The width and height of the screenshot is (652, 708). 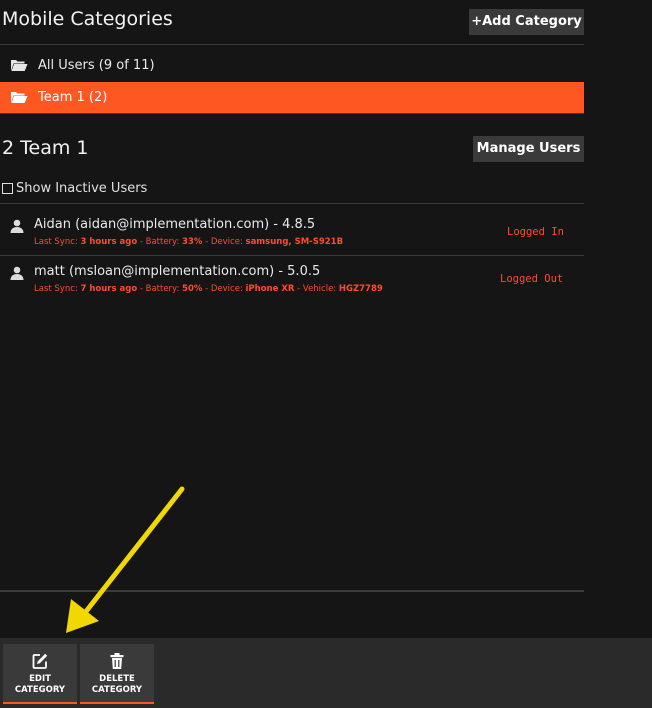 What do you see at coordinates (535, 232) in the screenshot?
I see `status-badge: Logged In` at bounding box center [535, 232].